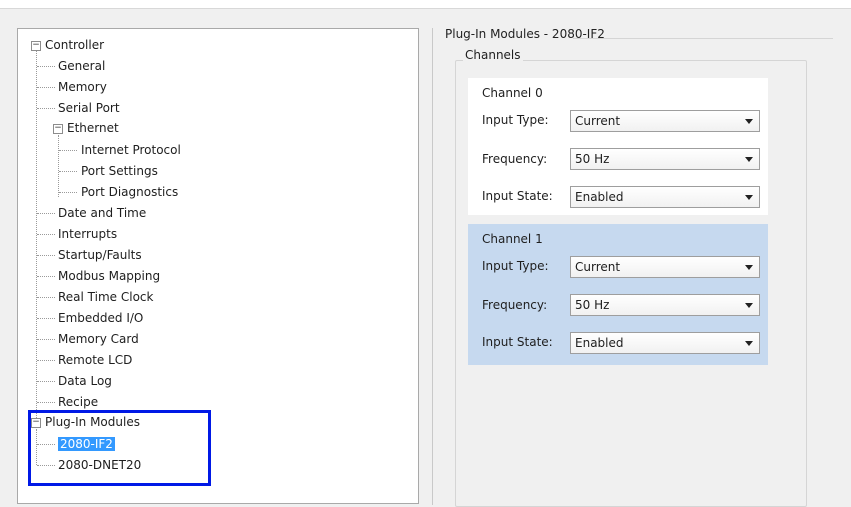  What do you see at coordinates (517, 196) in the screenshot?
I see `channel-0-input-state-label: Input State:` at bounding box center [517, 196].